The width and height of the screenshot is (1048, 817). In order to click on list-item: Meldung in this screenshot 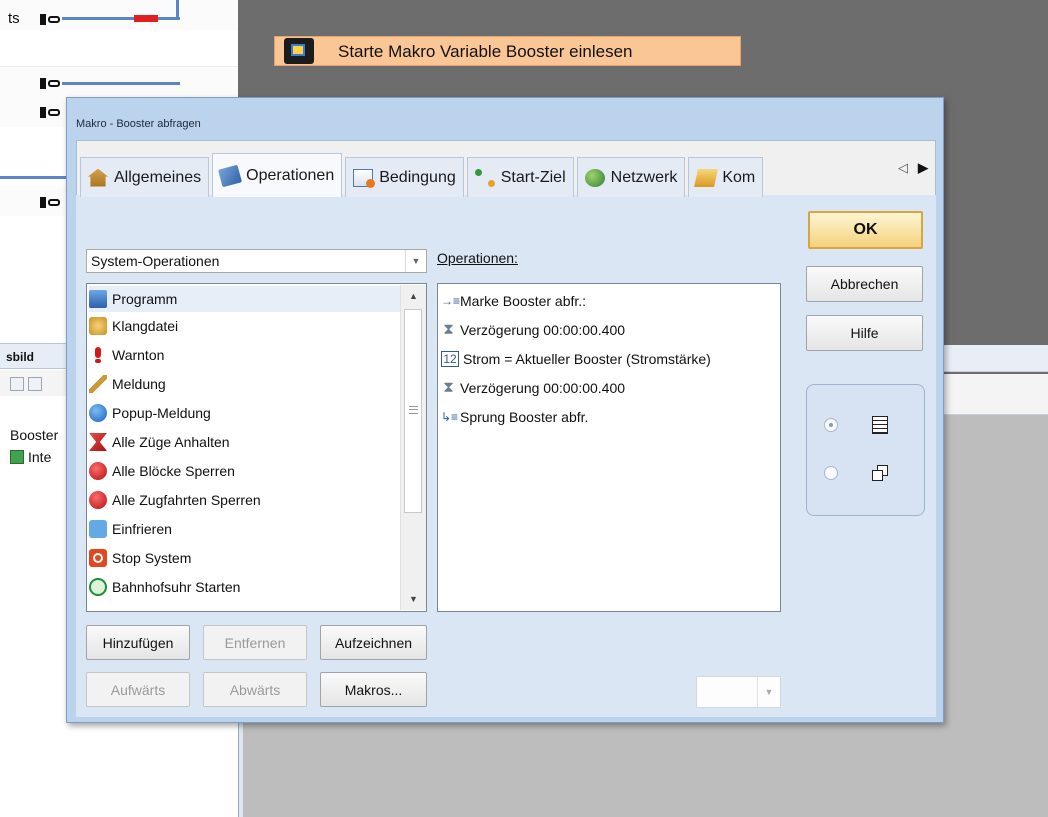, I will do `click(127, 384)`.